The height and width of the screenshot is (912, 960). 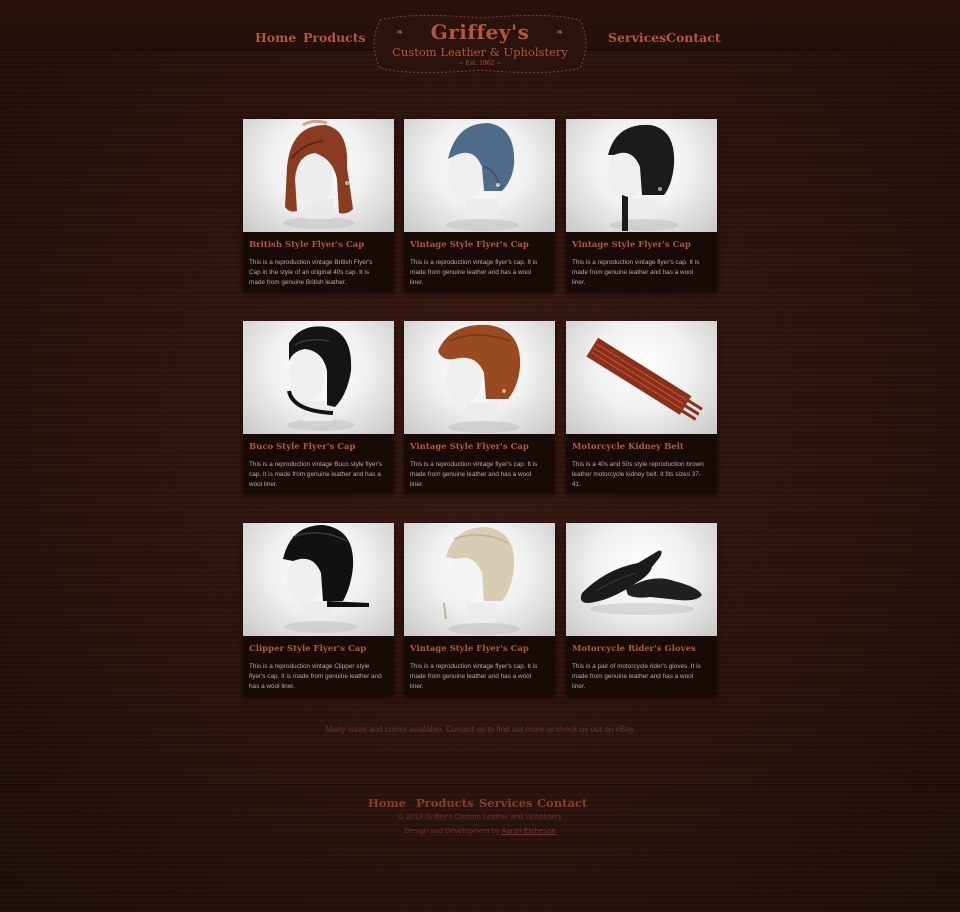 What do you see at coordinates (529, 830) in the screenshot?
I see `footer-credit-link: Aaron Etcheson` at bounding box center [529, 830].